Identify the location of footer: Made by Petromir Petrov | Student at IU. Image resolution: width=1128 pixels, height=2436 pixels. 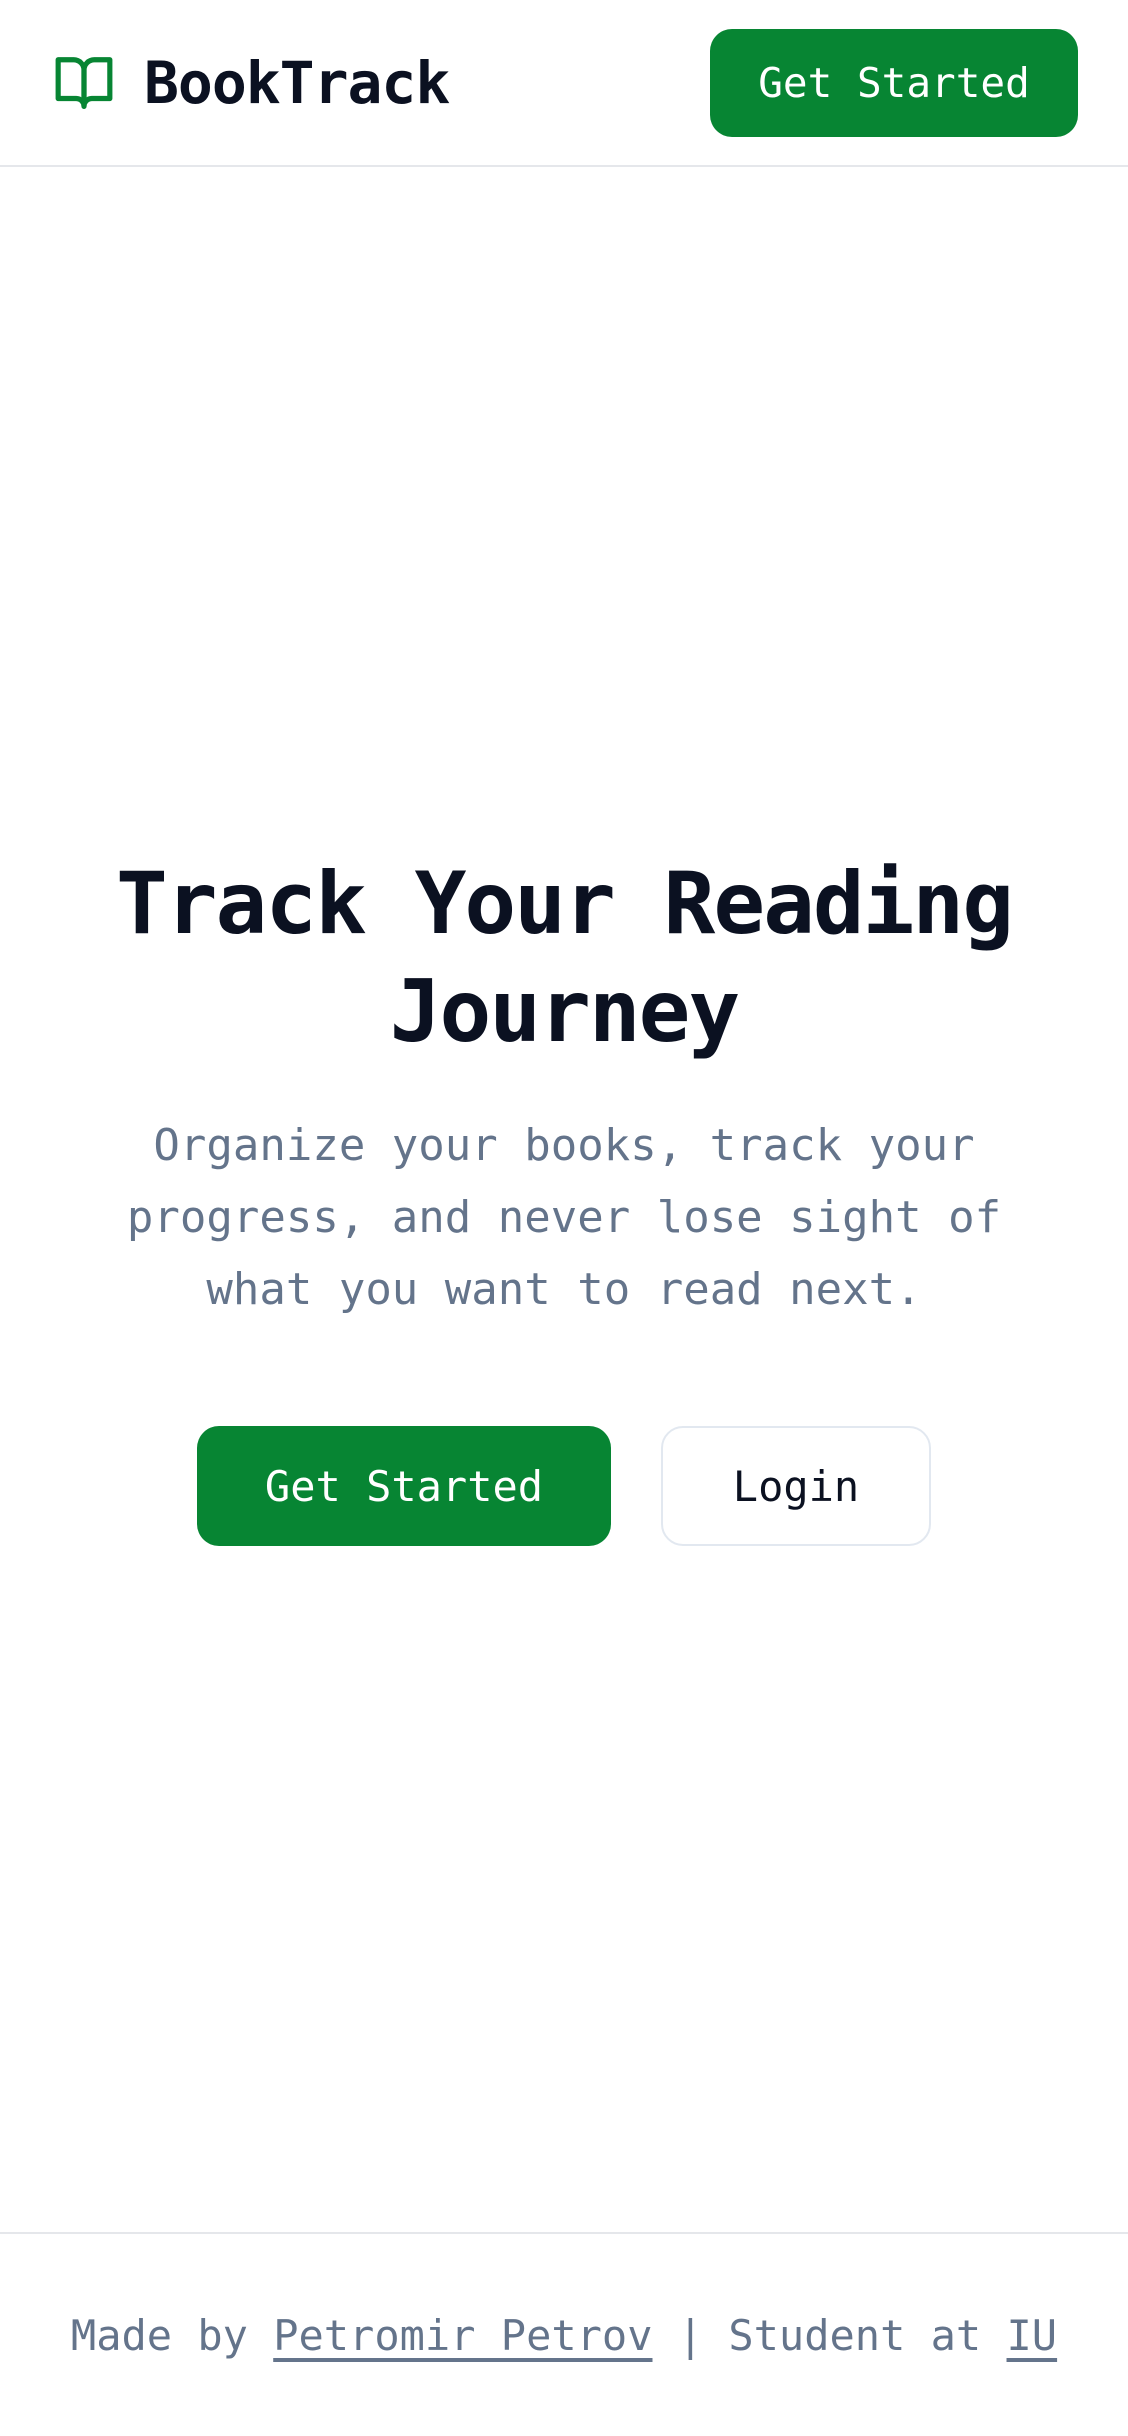
(564, 2334).